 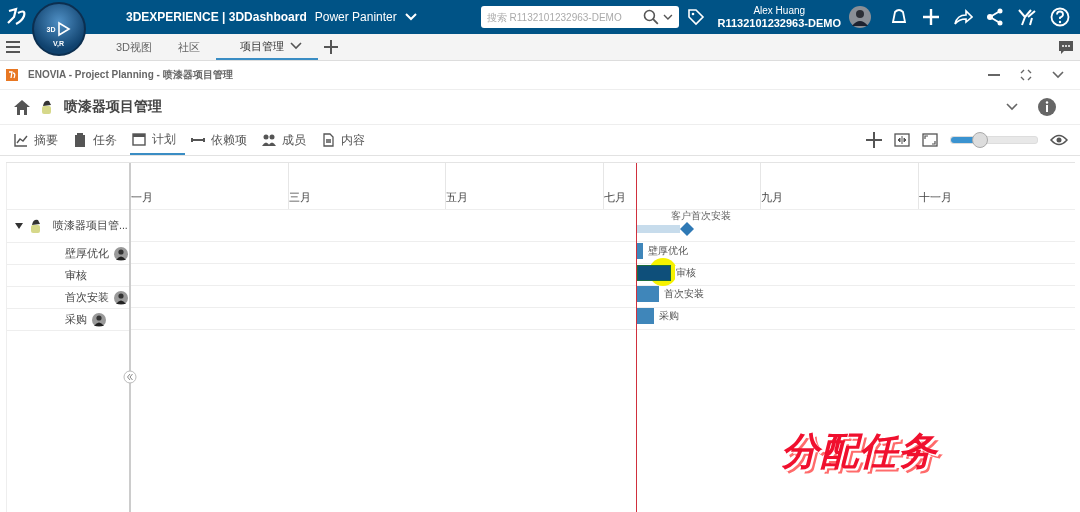 I want to click on view-tab: 计划, so click(x=157, y=140).